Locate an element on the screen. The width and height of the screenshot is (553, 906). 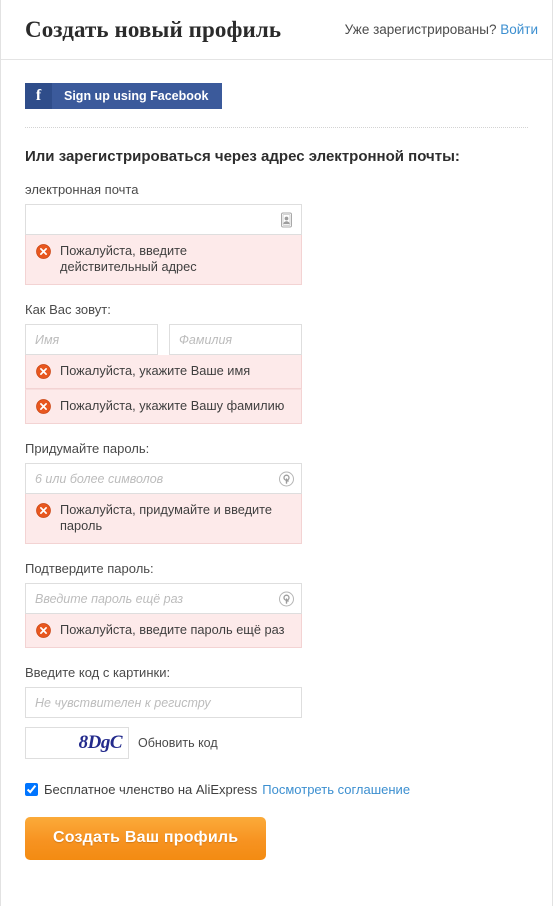
captcha-image: 8DgC is located at coordinates (77, 743).